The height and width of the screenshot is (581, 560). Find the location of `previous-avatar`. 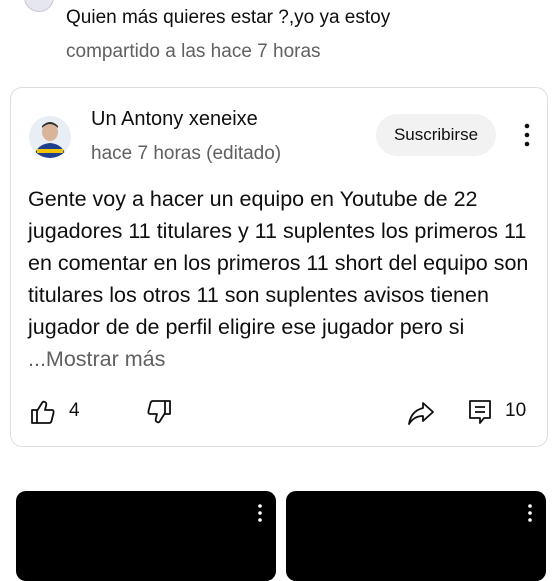

previous-avatar is located at coordinates (39, 6).